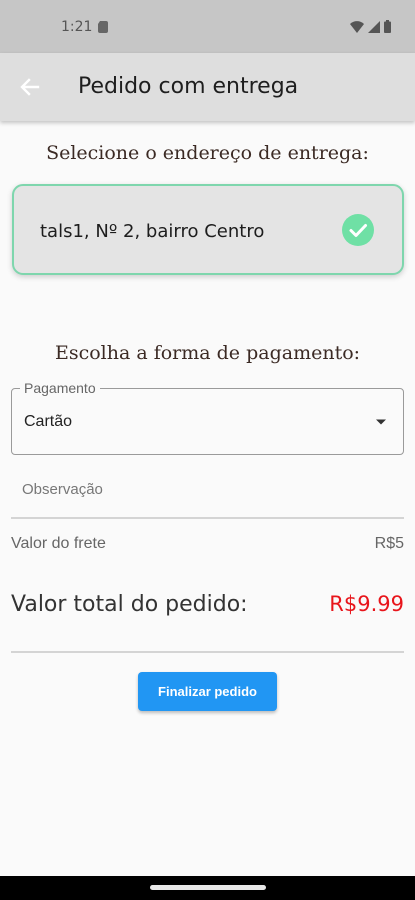  Describe the element at coordinates (207, 417) in the screenshot. I see `payment-select: Pagamento Cartão` at that location.